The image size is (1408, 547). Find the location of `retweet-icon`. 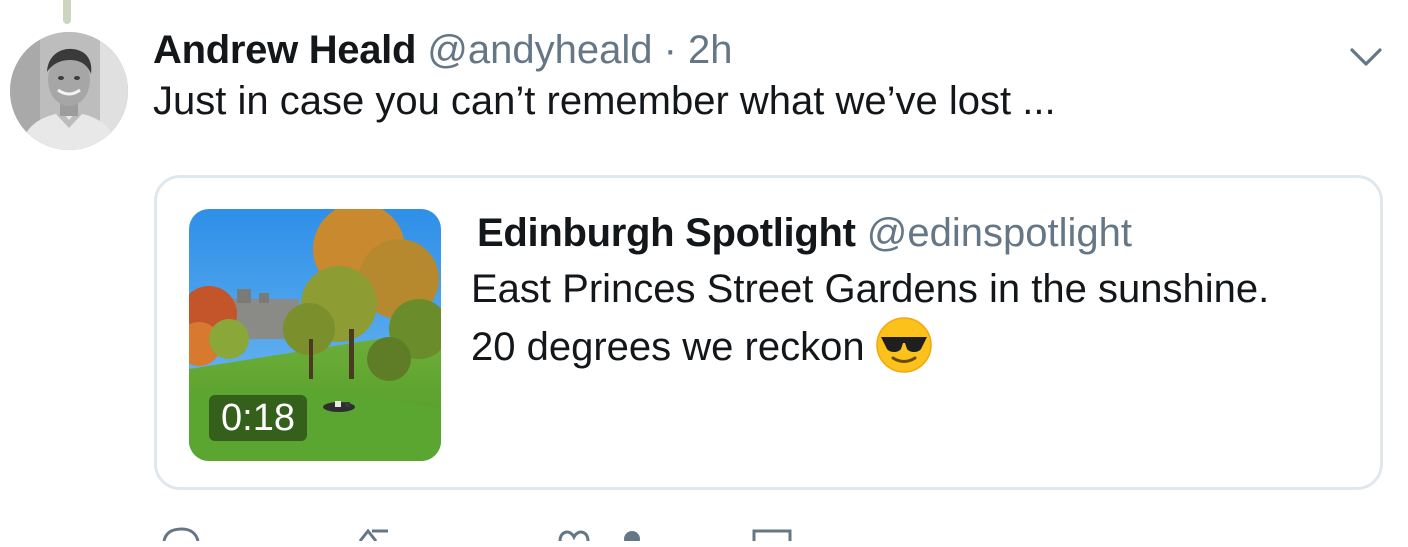

retweet-icon is located at coordinates (376, 536).